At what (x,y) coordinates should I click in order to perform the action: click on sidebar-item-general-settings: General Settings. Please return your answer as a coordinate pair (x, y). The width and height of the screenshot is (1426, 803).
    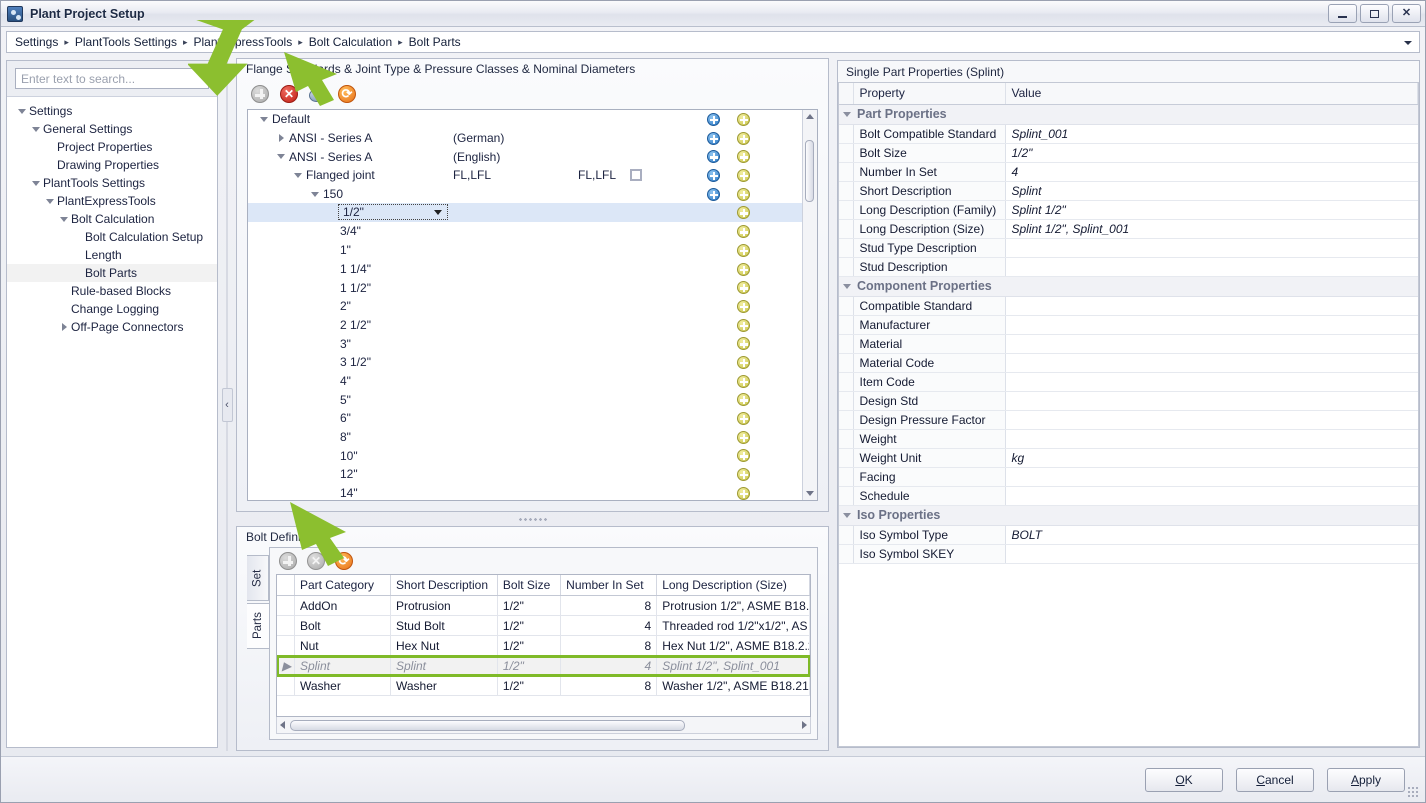
    Looking at the image, I should click on (112, 129).